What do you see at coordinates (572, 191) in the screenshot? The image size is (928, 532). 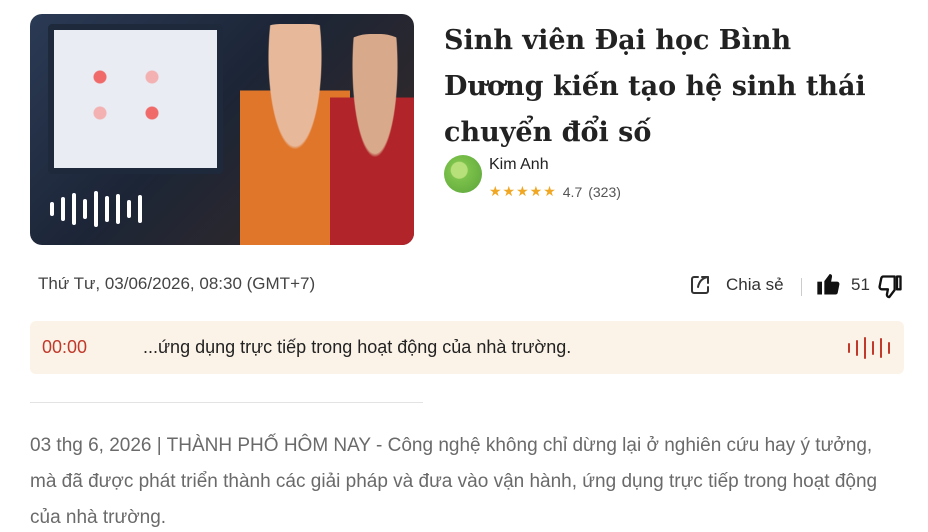 I see `rating-value: 4.7` at bounding box center [572, 191].